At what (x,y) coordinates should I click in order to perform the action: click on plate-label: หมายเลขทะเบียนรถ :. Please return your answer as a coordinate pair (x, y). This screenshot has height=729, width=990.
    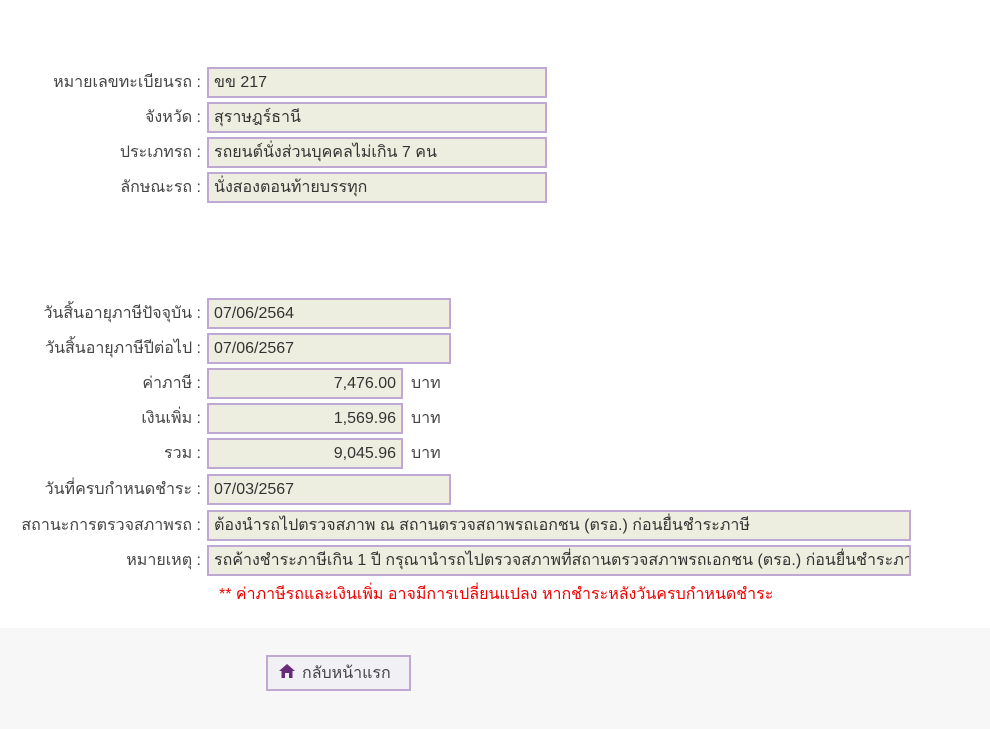
    Looking at the image, I should click on (127, 82).